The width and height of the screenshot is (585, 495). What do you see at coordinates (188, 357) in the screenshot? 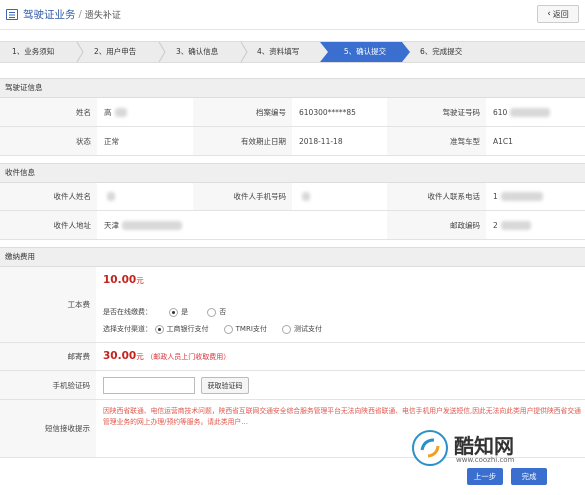
I see `postage-note: （邮政人员上门收取费用）` at bounding box center [188, 357].